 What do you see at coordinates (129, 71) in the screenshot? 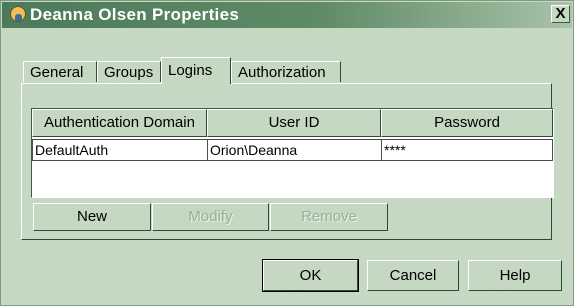
I see `tab-groups: Groups` at bounding box center [129, 71].